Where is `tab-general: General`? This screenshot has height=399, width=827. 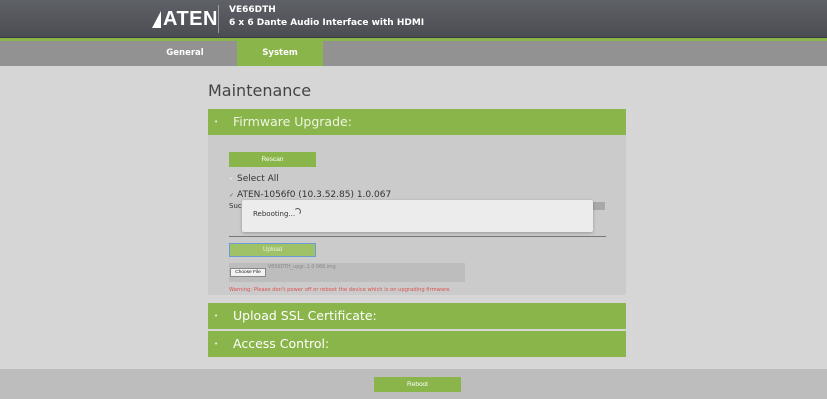
tab-general: General is located at coordinates (185, 53).